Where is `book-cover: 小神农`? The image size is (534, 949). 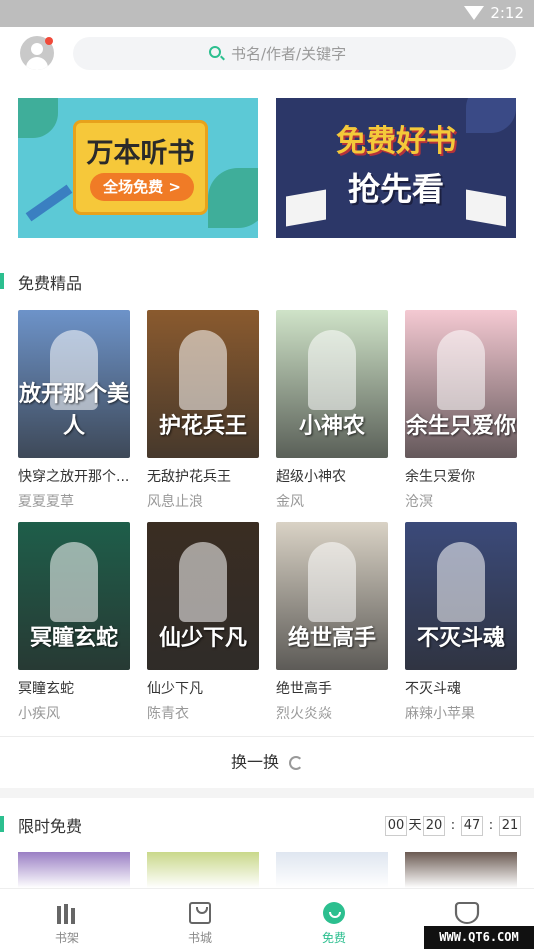
book-cover: 小神农 is located at coordinates (332, 384).